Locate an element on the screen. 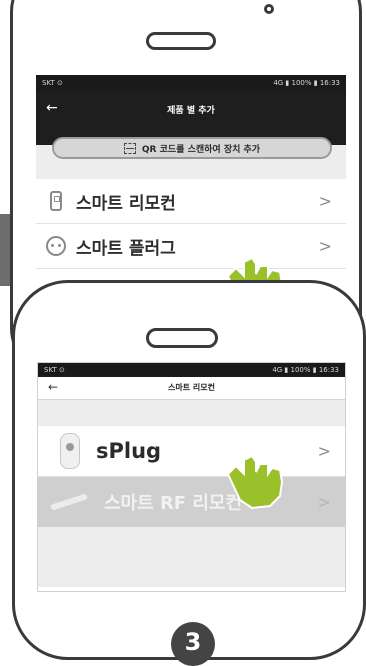  section-gap is located at coordinates (191, 413).